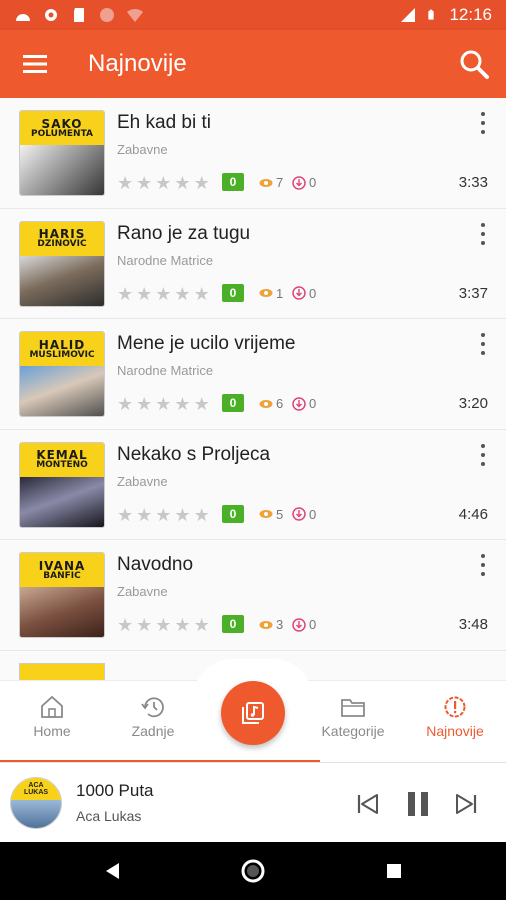  What do you see at coordinates (206, 343) in the screenshot?
I see `song-title: Mene je ucilo vrijeme` at bounding box center [206, 343].